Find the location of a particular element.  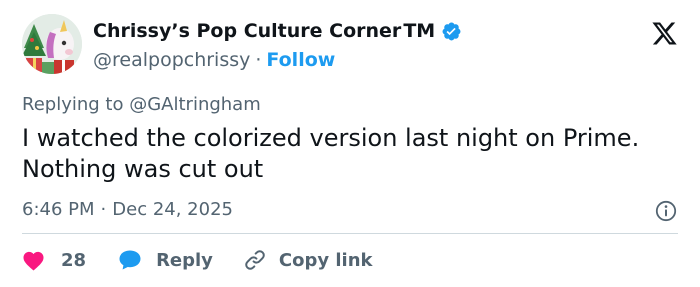

unicorn-avatar-icon is located at coordinates (52, 44).